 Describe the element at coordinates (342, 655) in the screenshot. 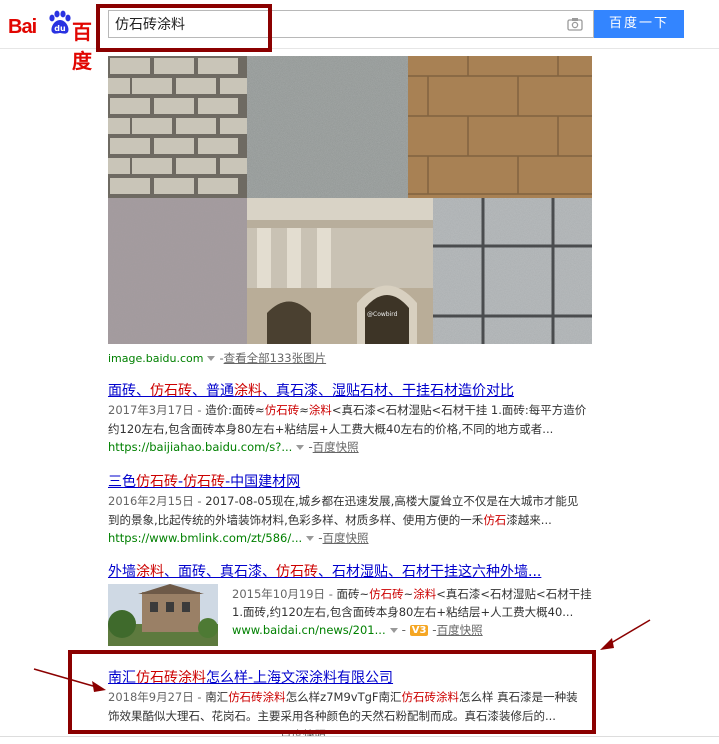

I see `annotation-arrows` at that location.